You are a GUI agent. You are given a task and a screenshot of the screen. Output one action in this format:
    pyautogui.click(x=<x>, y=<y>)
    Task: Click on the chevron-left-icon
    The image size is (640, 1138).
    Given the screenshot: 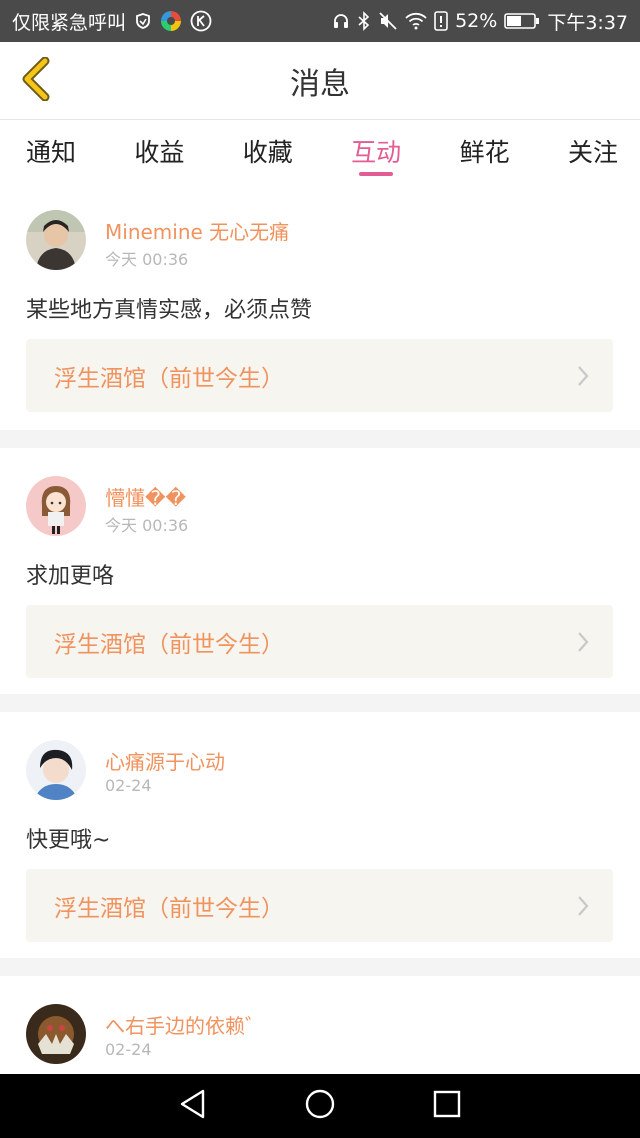 What is the action you would take?
    pyautogui.click(x=36, y=80)
    